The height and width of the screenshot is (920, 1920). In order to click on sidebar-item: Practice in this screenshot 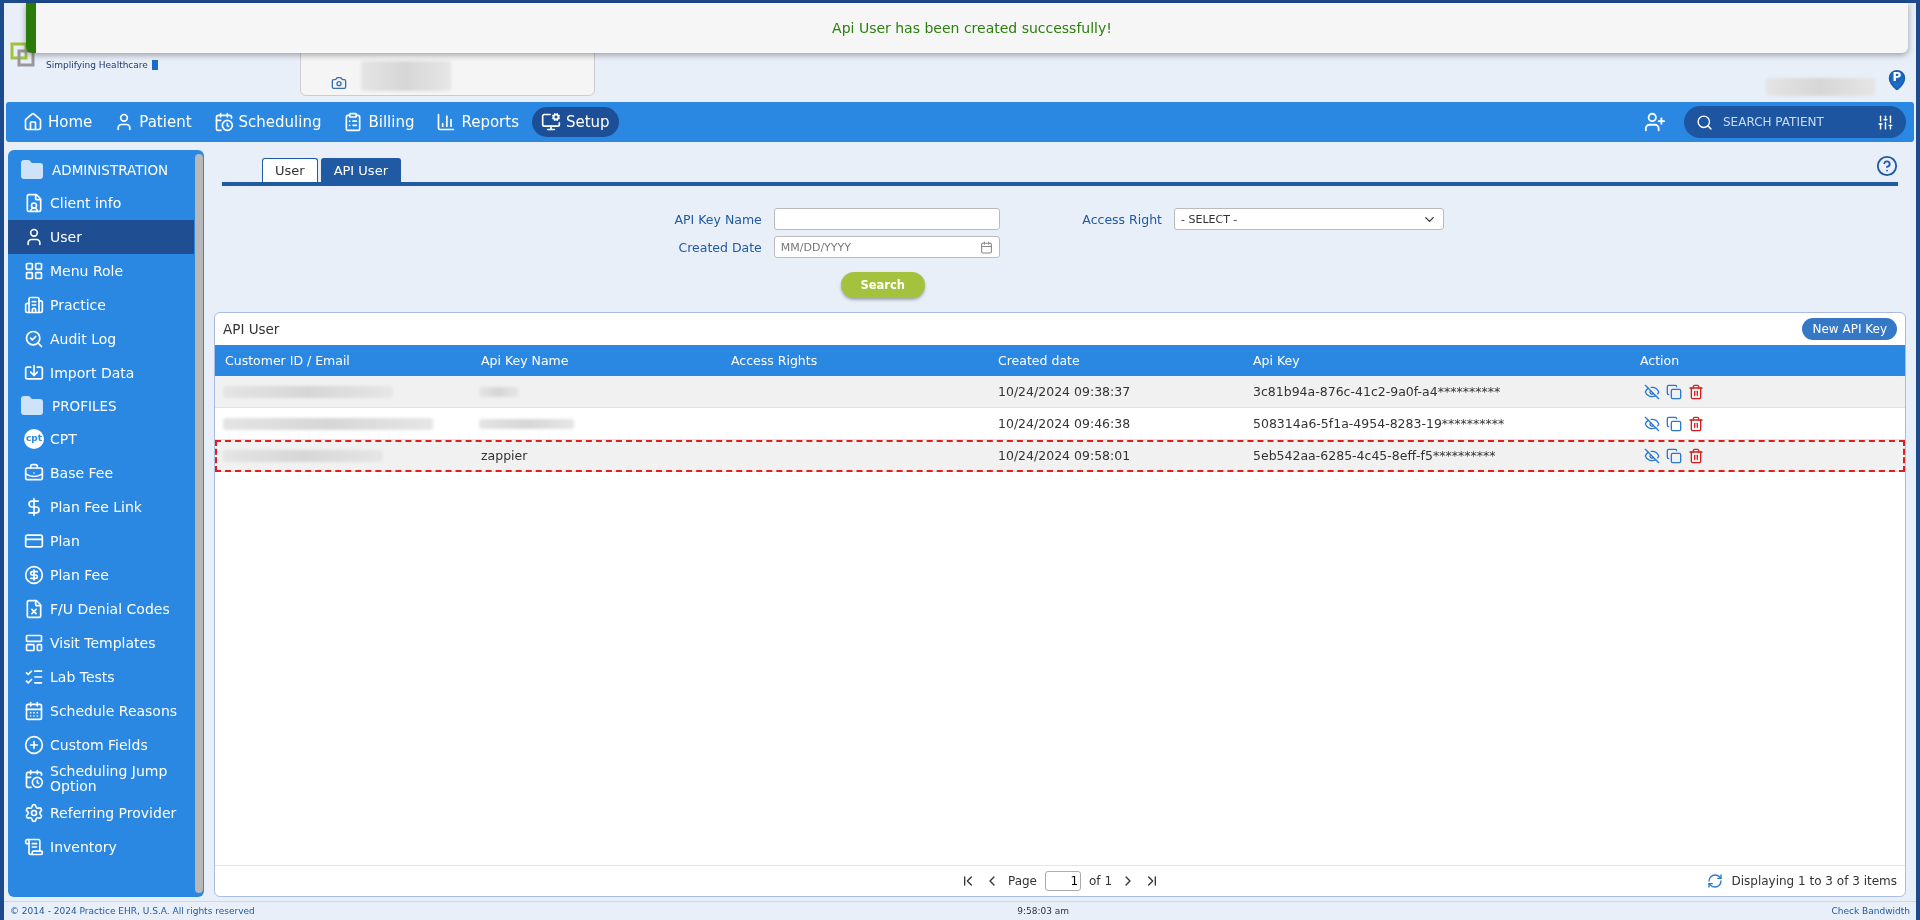, I will do `click(101, 305)`.